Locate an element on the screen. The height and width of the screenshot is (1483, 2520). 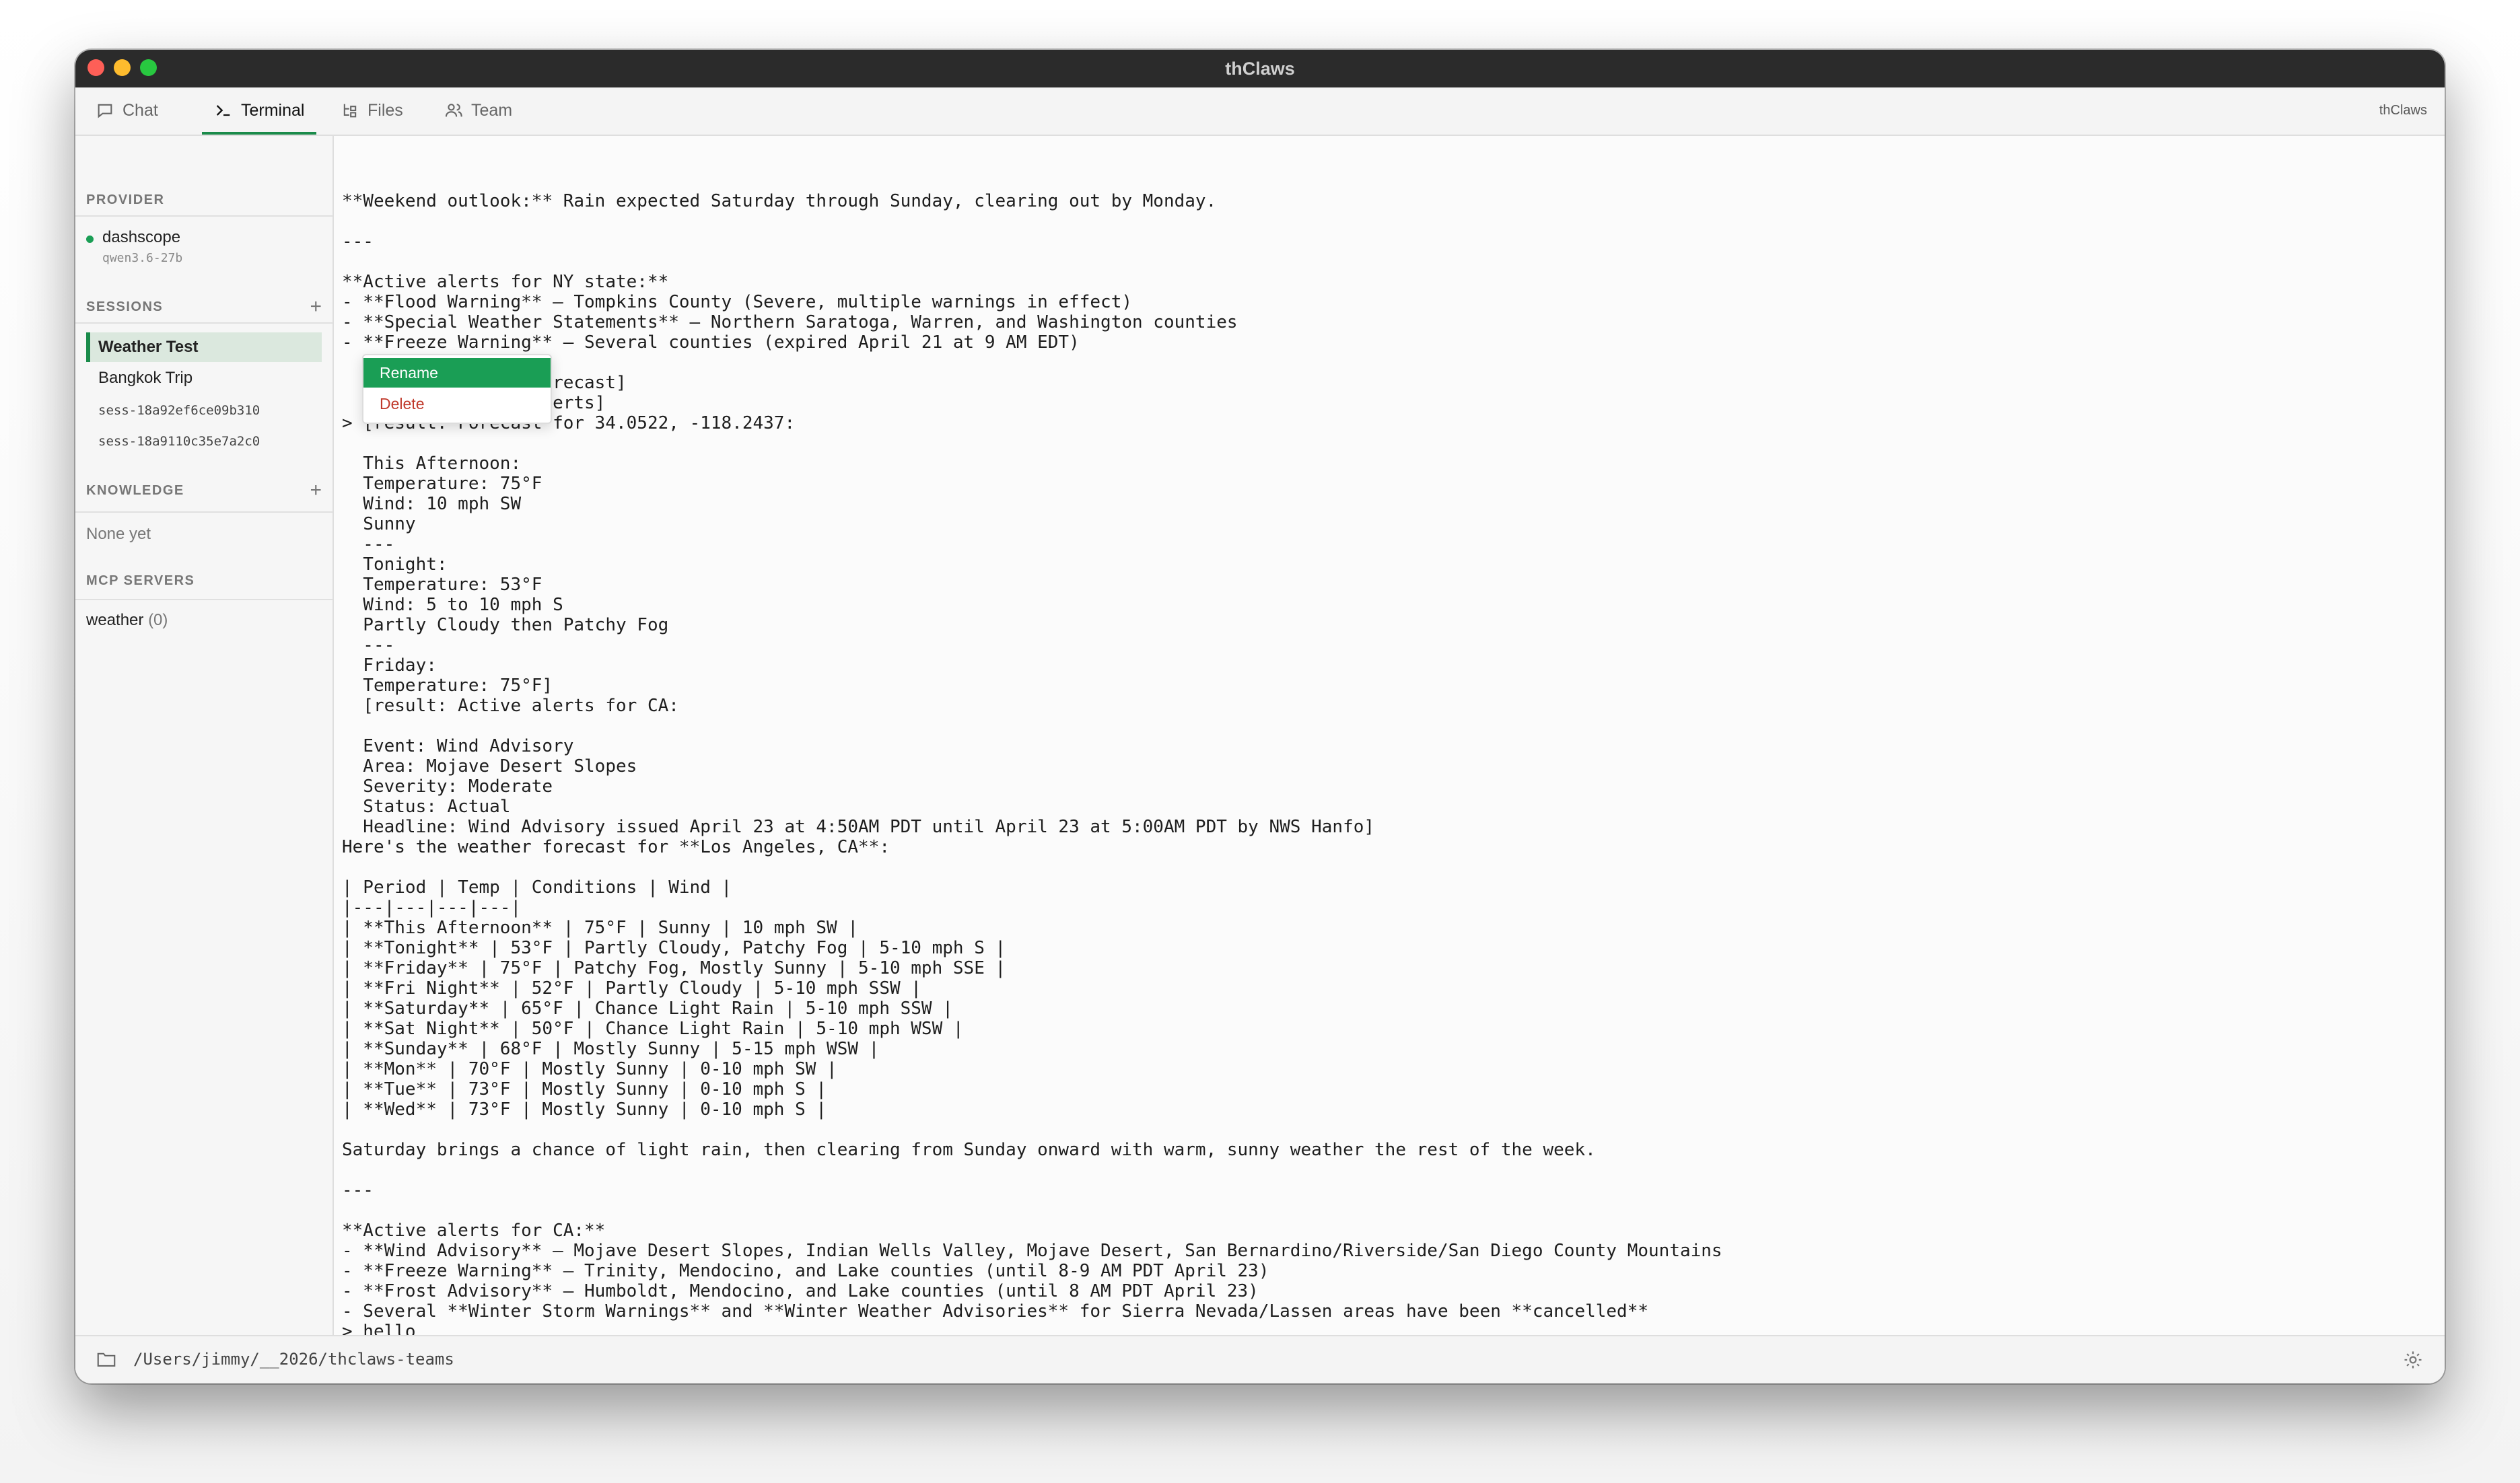
terminal-line: [result: Active alerts for CA: is located at coordinates (511, 706).